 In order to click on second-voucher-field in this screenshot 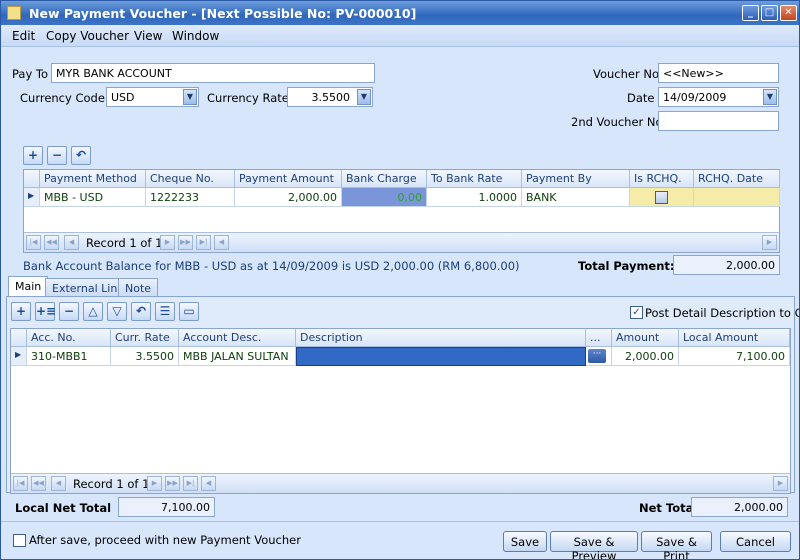, I will do `click(718, 121)`.